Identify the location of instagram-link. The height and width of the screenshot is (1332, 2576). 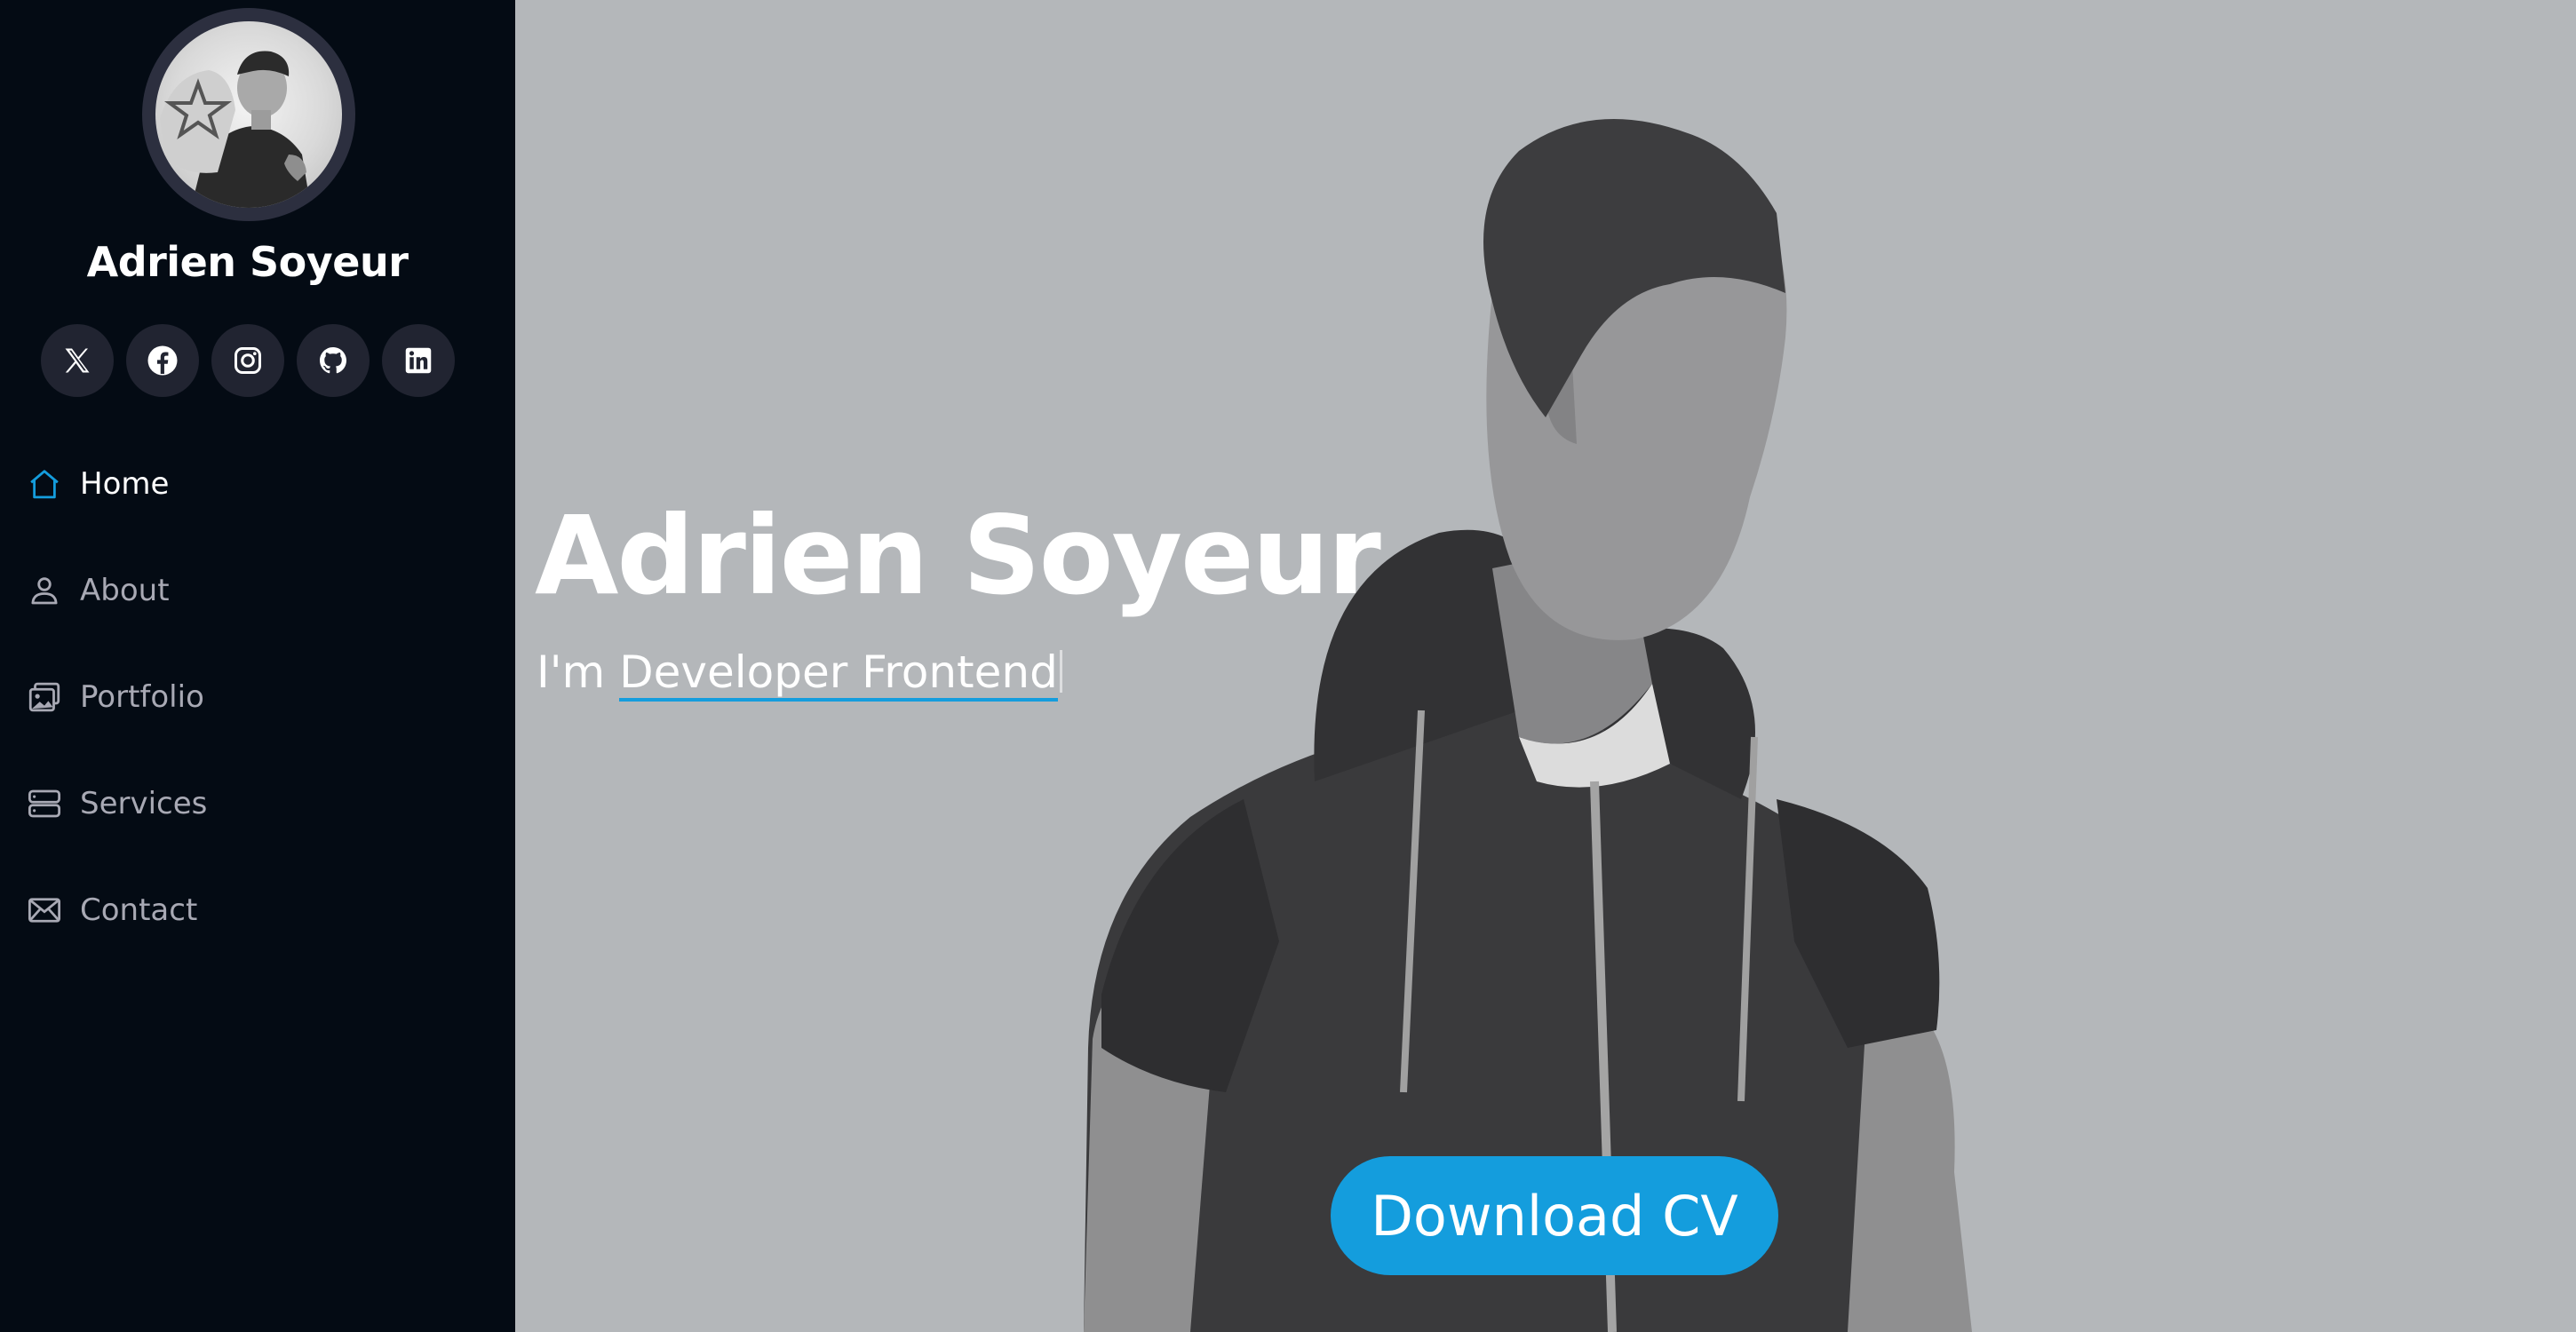
(247, 360).